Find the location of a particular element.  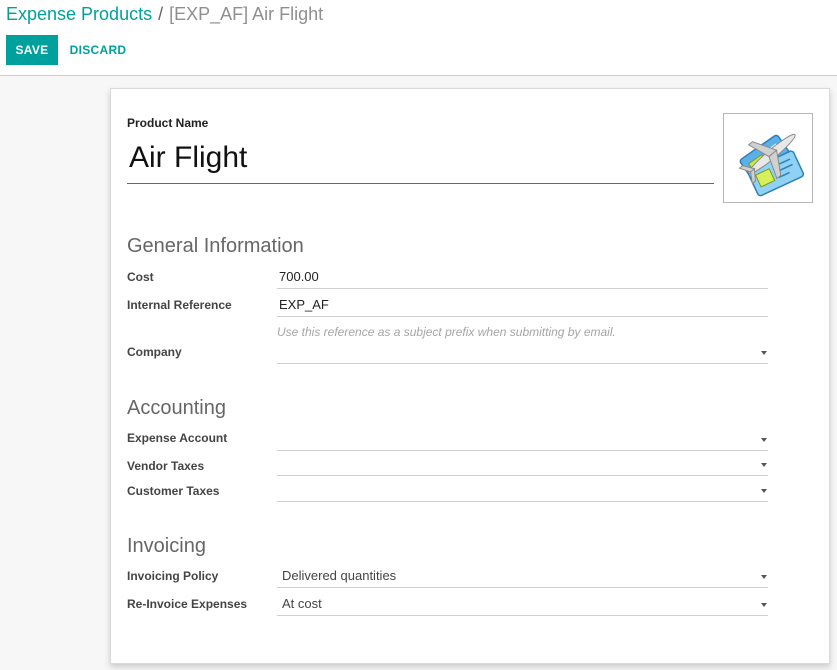

expense-account-label: Expense Account is located at coordinates (177, 438).